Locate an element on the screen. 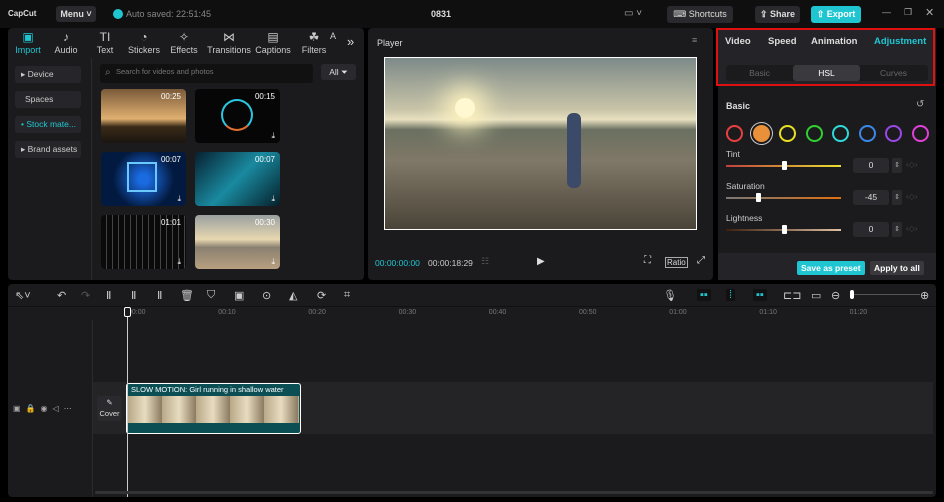 The height and width of the screenshot is (502, 944). expand-tabs-icon: » is located at coordinates (350, 41).